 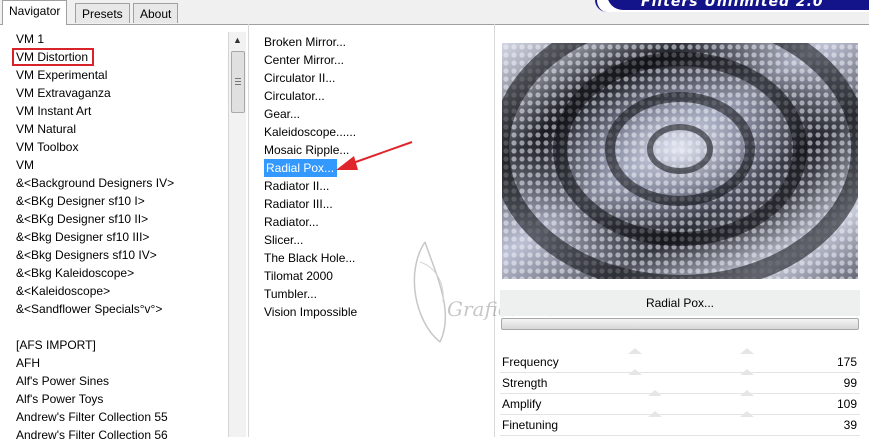 I want to click on category-item: VM Natural, so click(x=116, y=129).